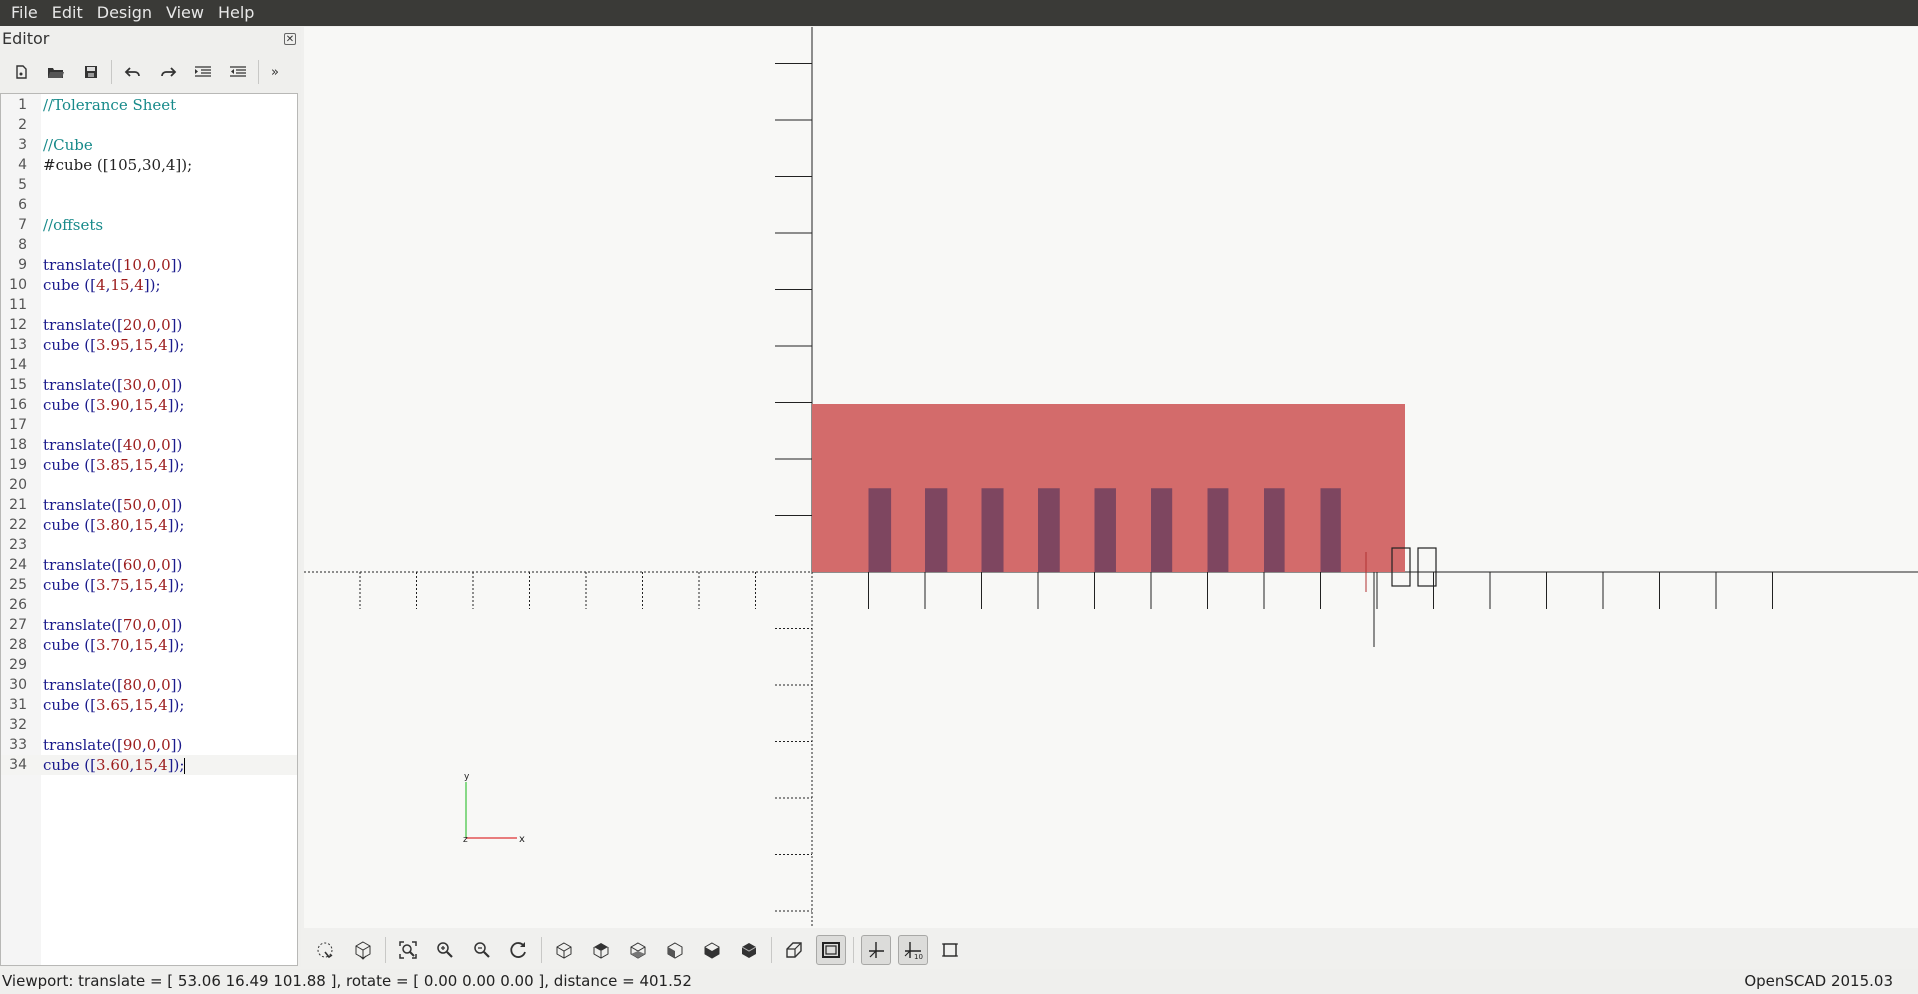  I want to click on code-line: 24 translate([60,0,0]), so click(149, 565).